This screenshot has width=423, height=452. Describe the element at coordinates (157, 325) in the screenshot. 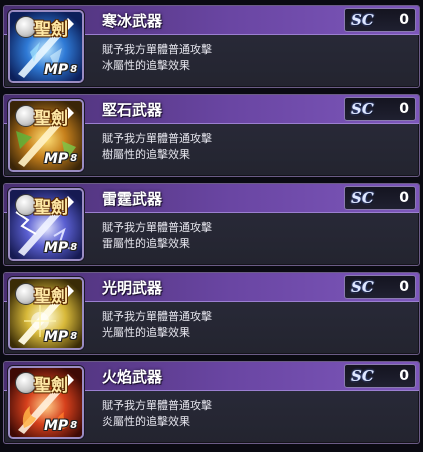

I see `skill-description: 賦予我方單體普通攻擊 光屬性的追擊效果` at that location.